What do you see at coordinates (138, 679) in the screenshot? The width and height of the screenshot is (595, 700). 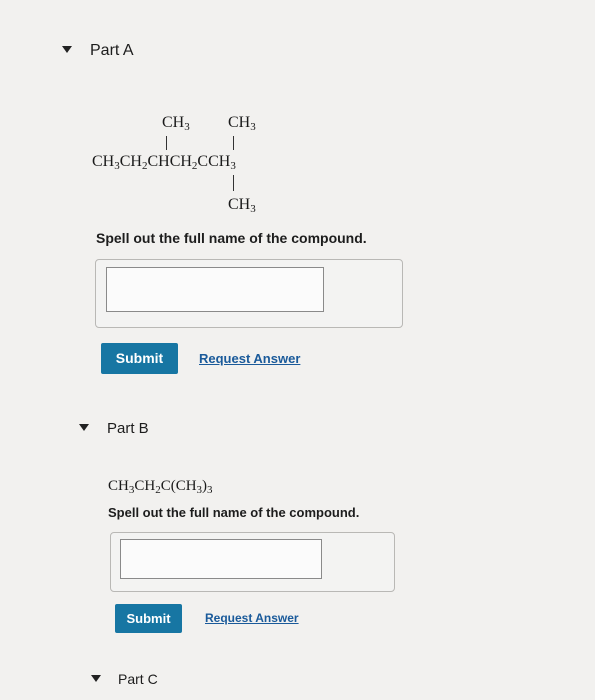 I see `part-c-title: Part C` at bounding box center [138, 679].